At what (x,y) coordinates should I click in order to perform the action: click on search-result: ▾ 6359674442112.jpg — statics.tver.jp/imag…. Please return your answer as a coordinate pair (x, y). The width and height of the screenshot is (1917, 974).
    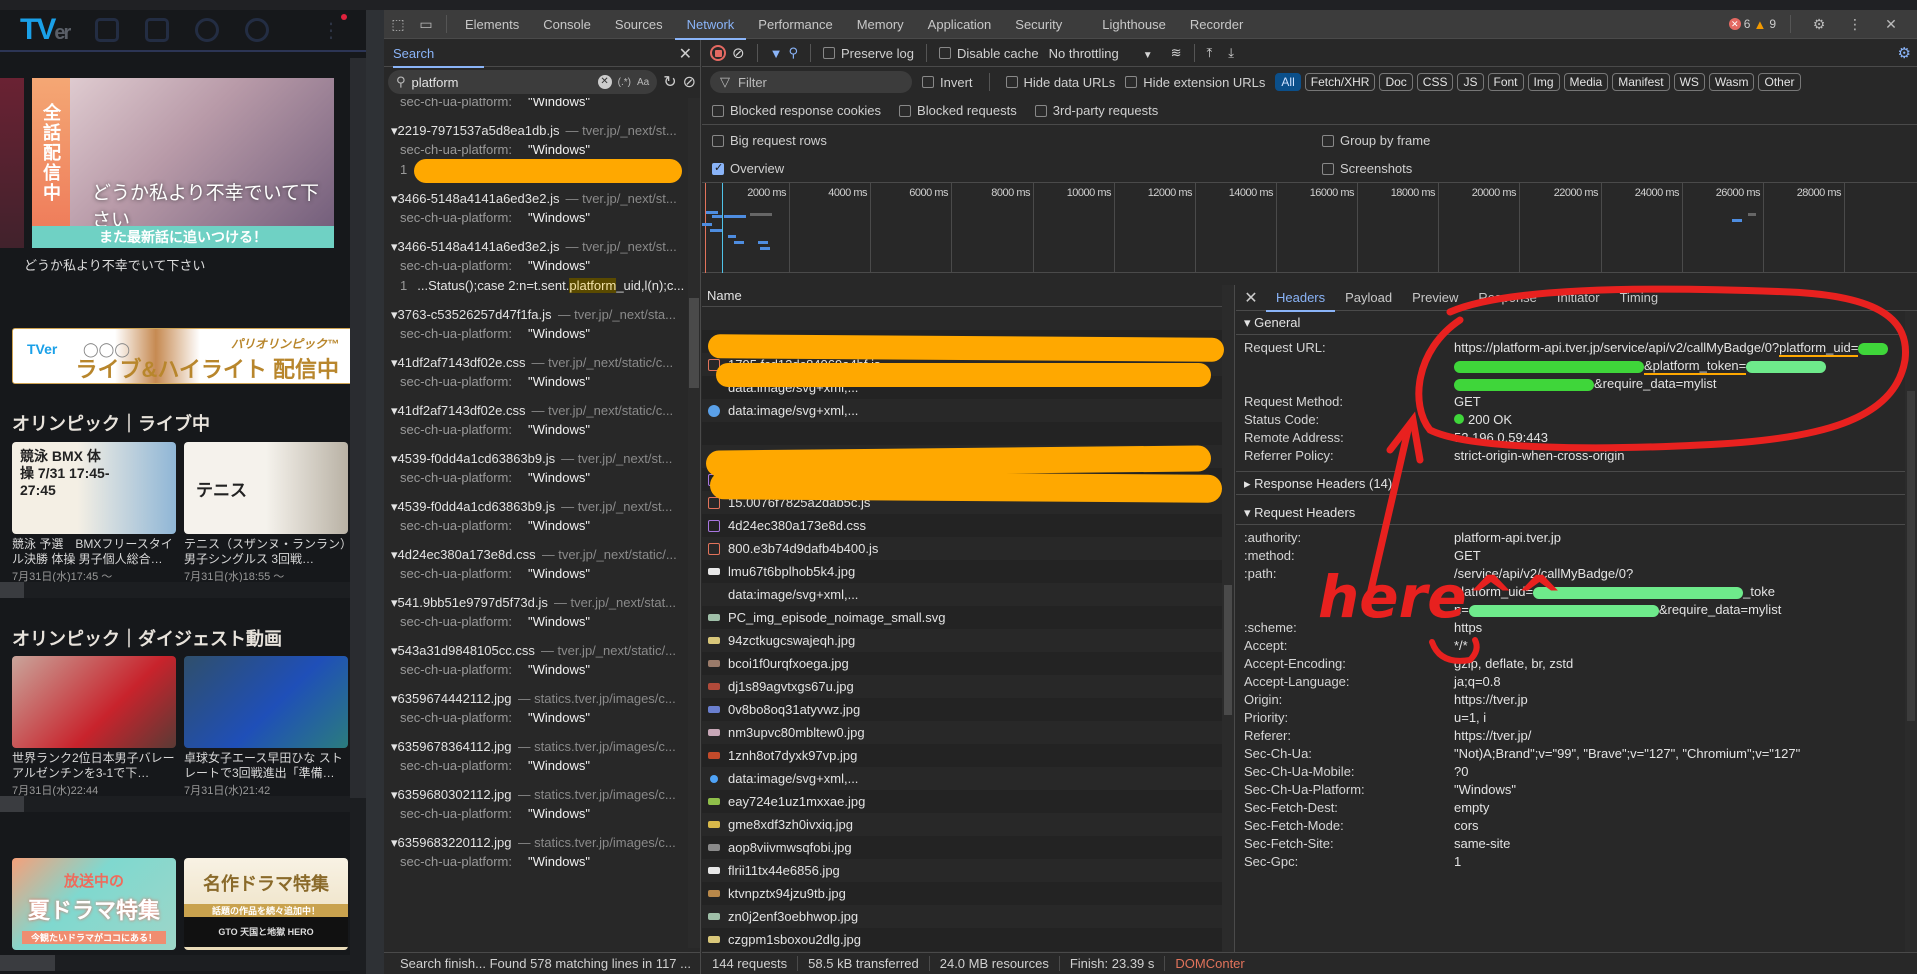
    Looking at the image, I should click on (537, 709).